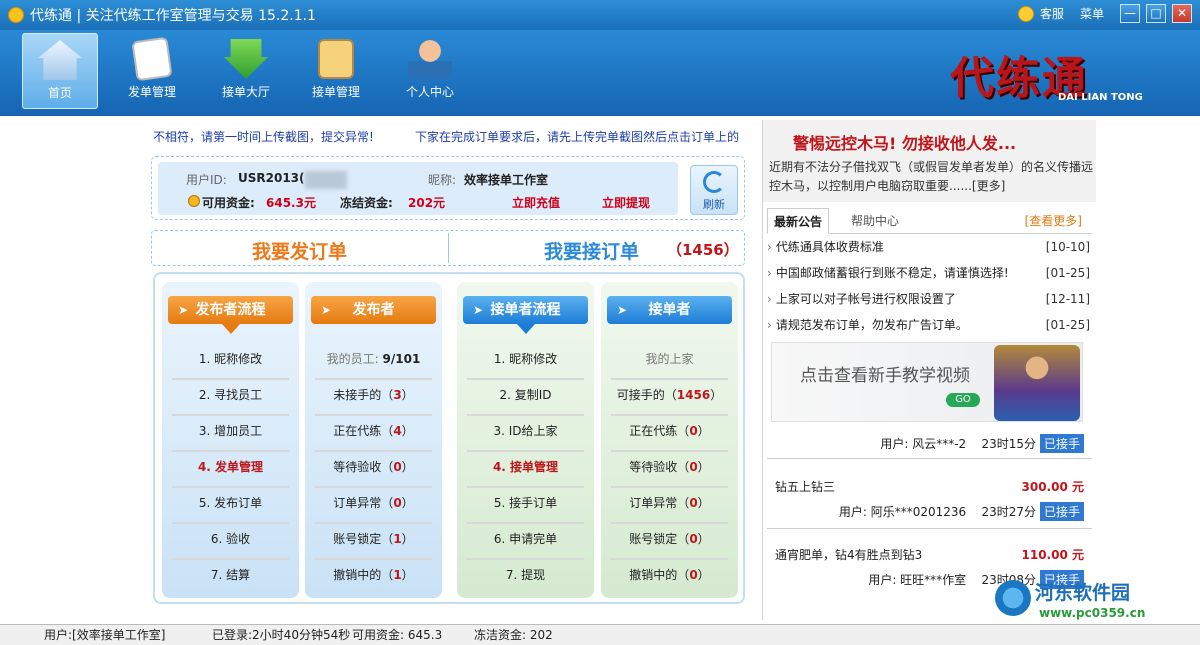 Image resolution: width=1200 pixels, height=645 pixels. I want to click on news-item: › 上家可以对子帐号进行权限设置了 [12-11], so click(929, 299).